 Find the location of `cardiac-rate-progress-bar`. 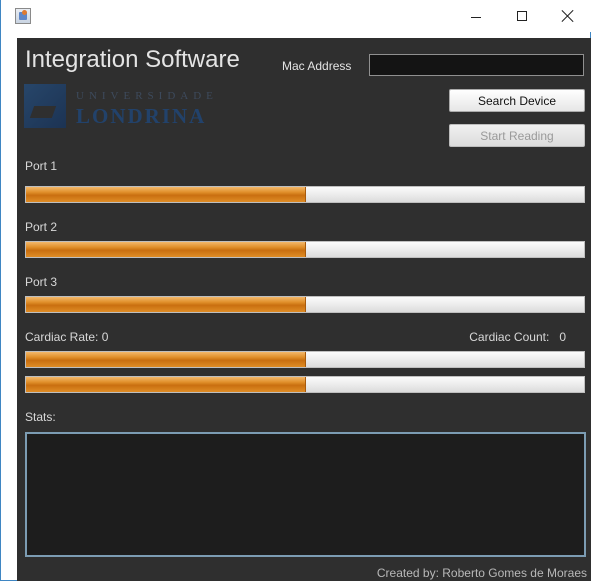

cardiac-rate-progress-bar is located at coordinates (305, 359).